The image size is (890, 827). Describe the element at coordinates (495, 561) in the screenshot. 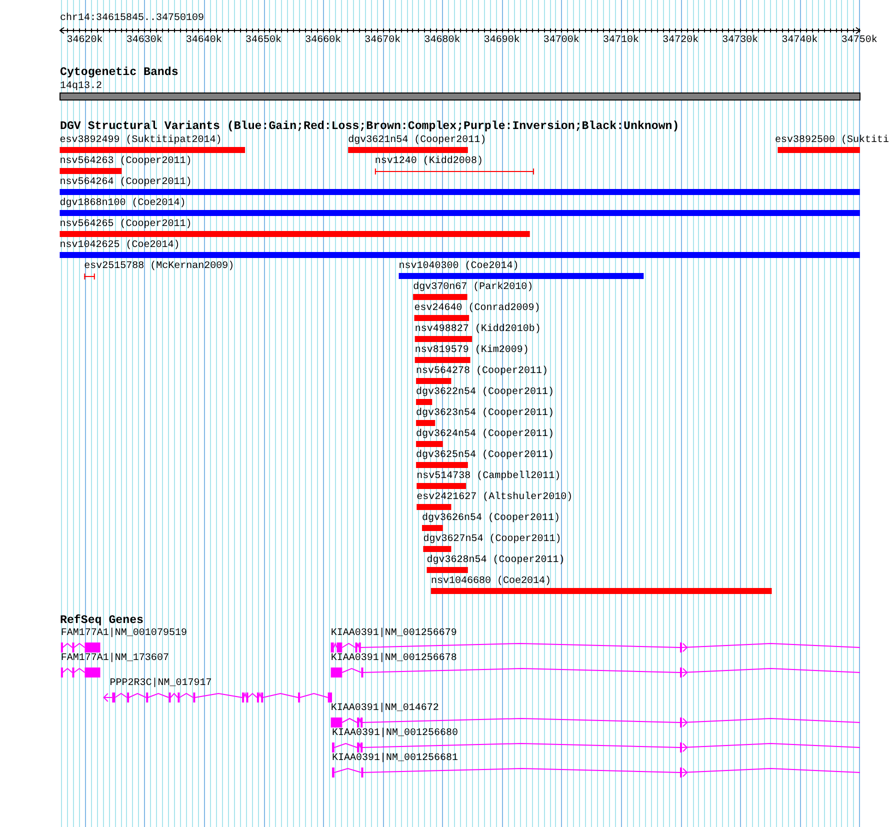

I see `variant-label: dgv3628n54 (Cooper2011)` at that location.